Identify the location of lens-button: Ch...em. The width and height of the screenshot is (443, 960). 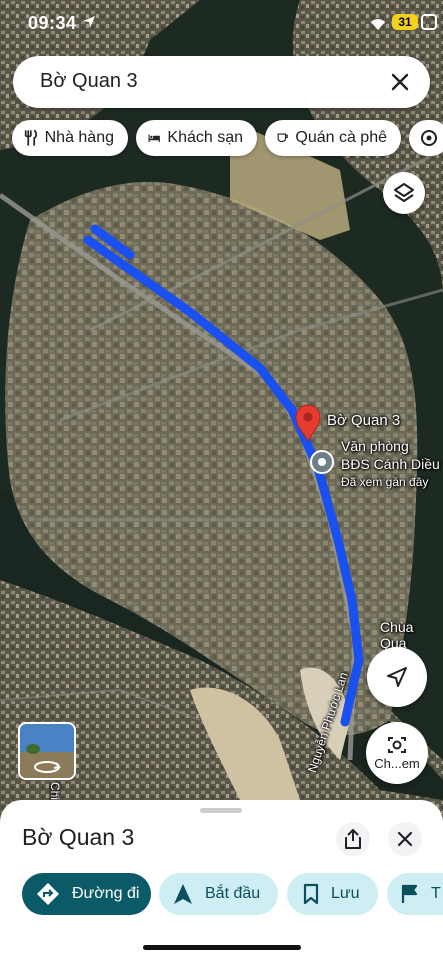
(397, 753).